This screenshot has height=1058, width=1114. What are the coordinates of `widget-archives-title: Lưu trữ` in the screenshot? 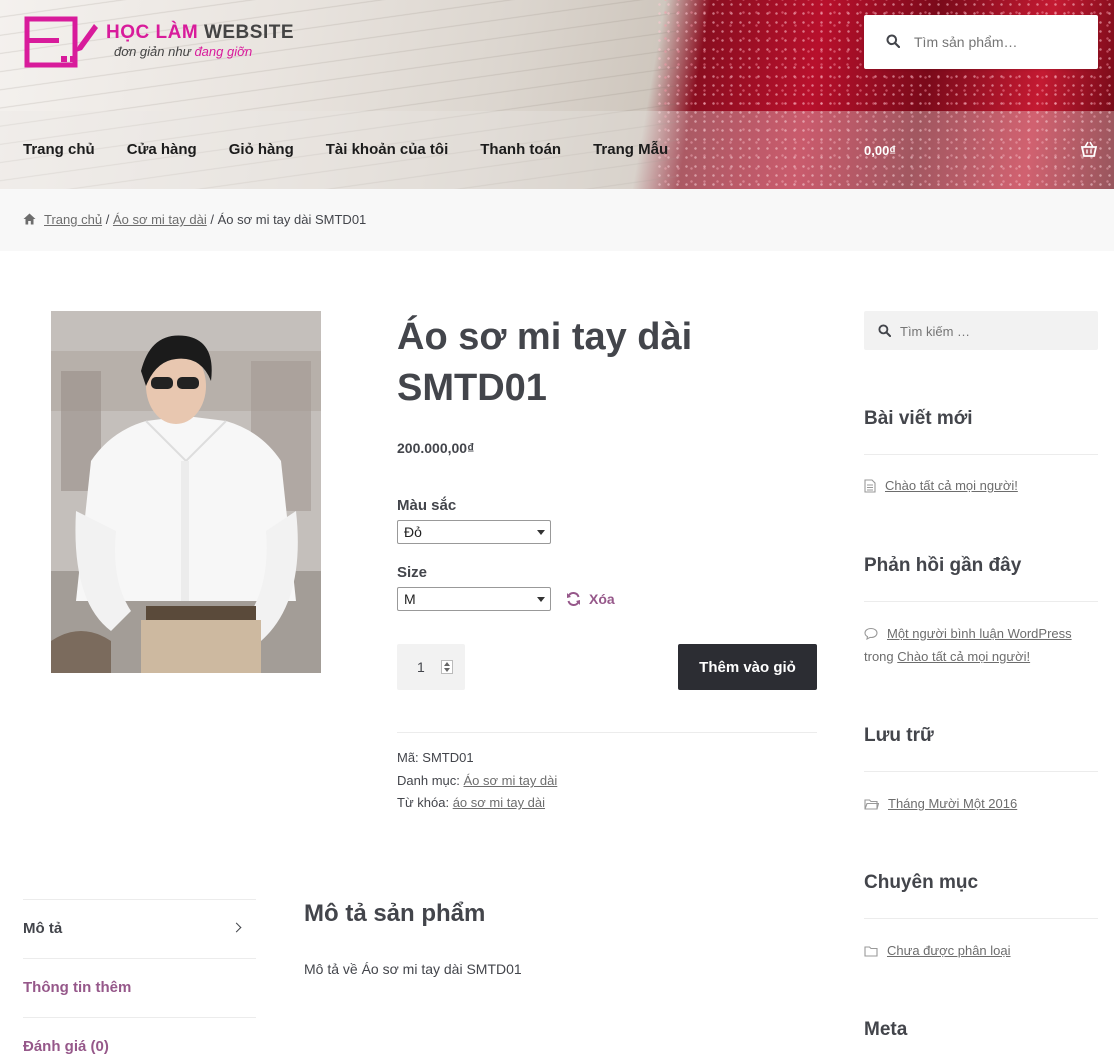 It's located at (899, 735).